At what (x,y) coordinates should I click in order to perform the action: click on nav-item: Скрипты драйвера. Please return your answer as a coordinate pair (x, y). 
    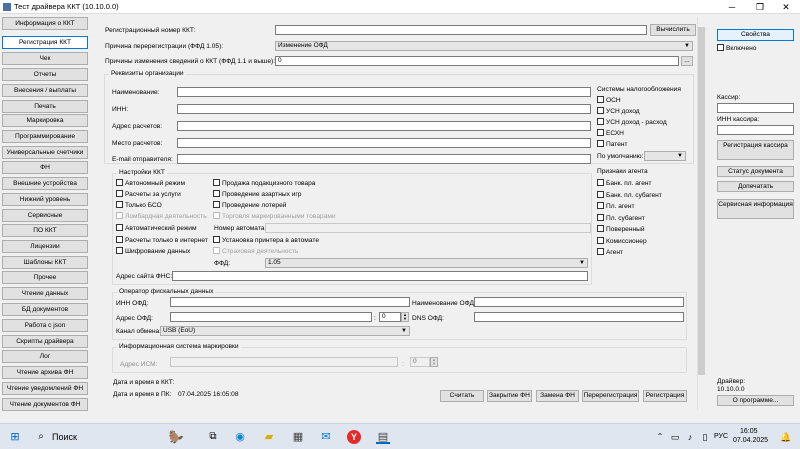
    Looking at the image, I should click on (45, 341).